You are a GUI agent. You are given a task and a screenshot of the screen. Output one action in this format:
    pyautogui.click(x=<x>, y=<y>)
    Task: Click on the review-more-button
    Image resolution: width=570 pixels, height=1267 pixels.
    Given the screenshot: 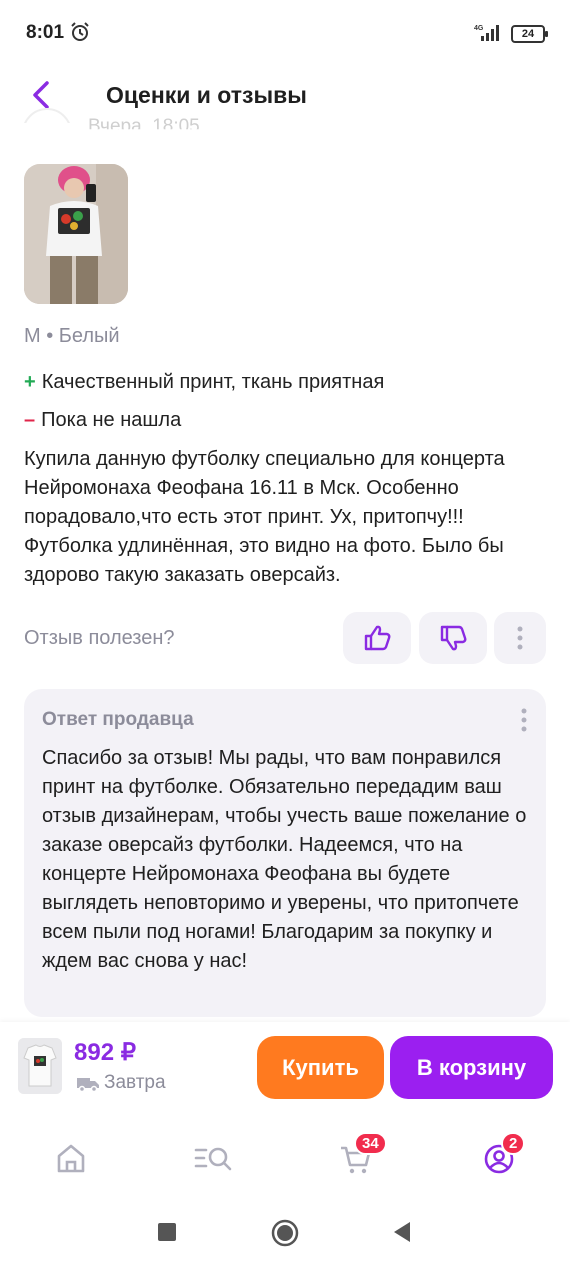 What is the action you would take?
    pyautogui.click(x=520, y=638)
    